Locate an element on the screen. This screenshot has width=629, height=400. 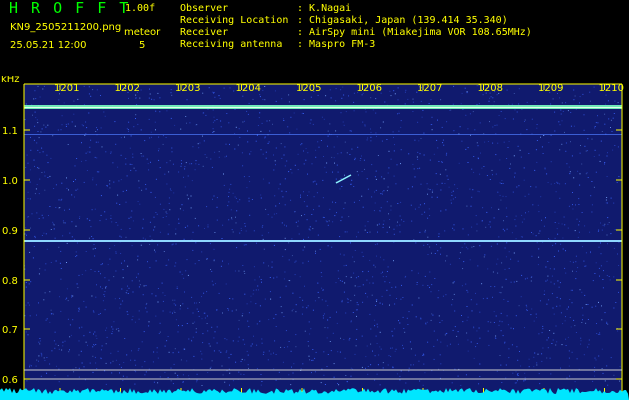
y-unit-label: kHz is located at coordinates (10, 80).